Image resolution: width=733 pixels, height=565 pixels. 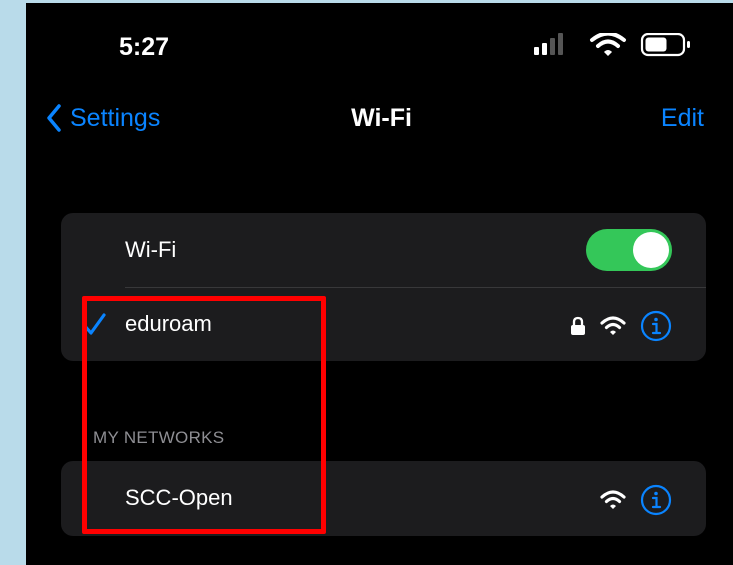 I want to click on checkmark-icon, so click(x=94, y=324).